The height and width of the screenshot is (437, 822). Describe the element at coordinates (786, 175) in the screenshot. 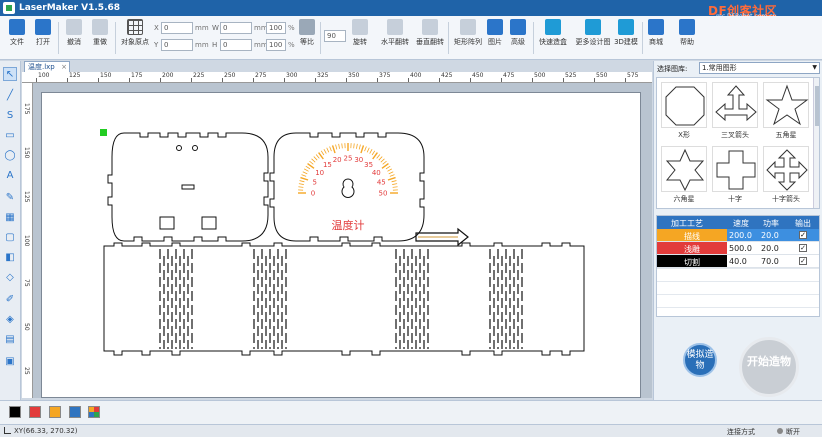

I see `shape-item: 十字箭头` at that location.